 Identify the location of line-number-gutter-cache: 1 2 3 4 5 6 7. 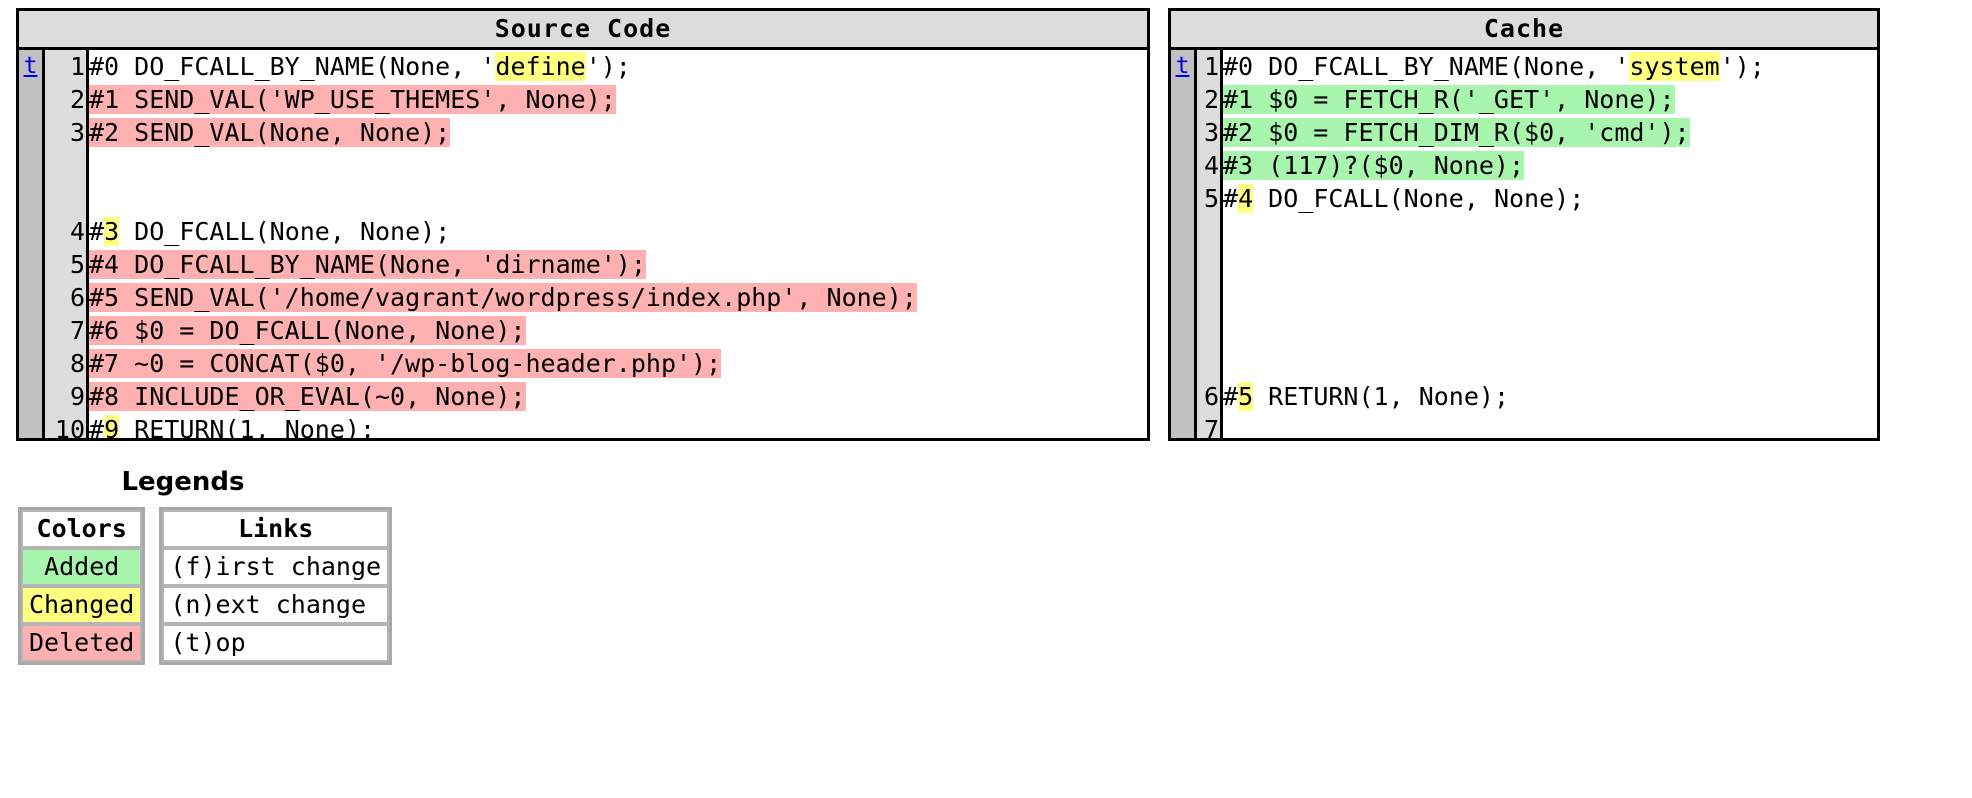
(1210, 244).